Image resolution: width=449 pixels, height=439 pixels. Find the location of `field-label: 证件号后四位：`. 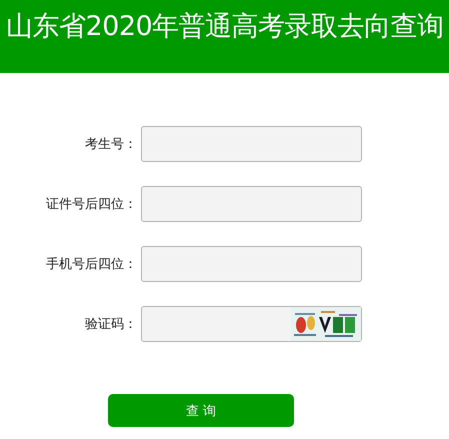

field-label: 证件号后四位： is located at coordinates (91, 204).